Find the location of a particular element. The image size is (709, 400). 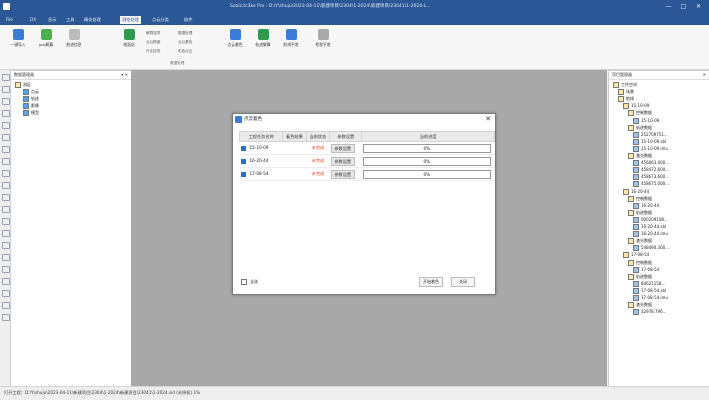

close-window-button: ✕ is located at coordinates (698, 6).